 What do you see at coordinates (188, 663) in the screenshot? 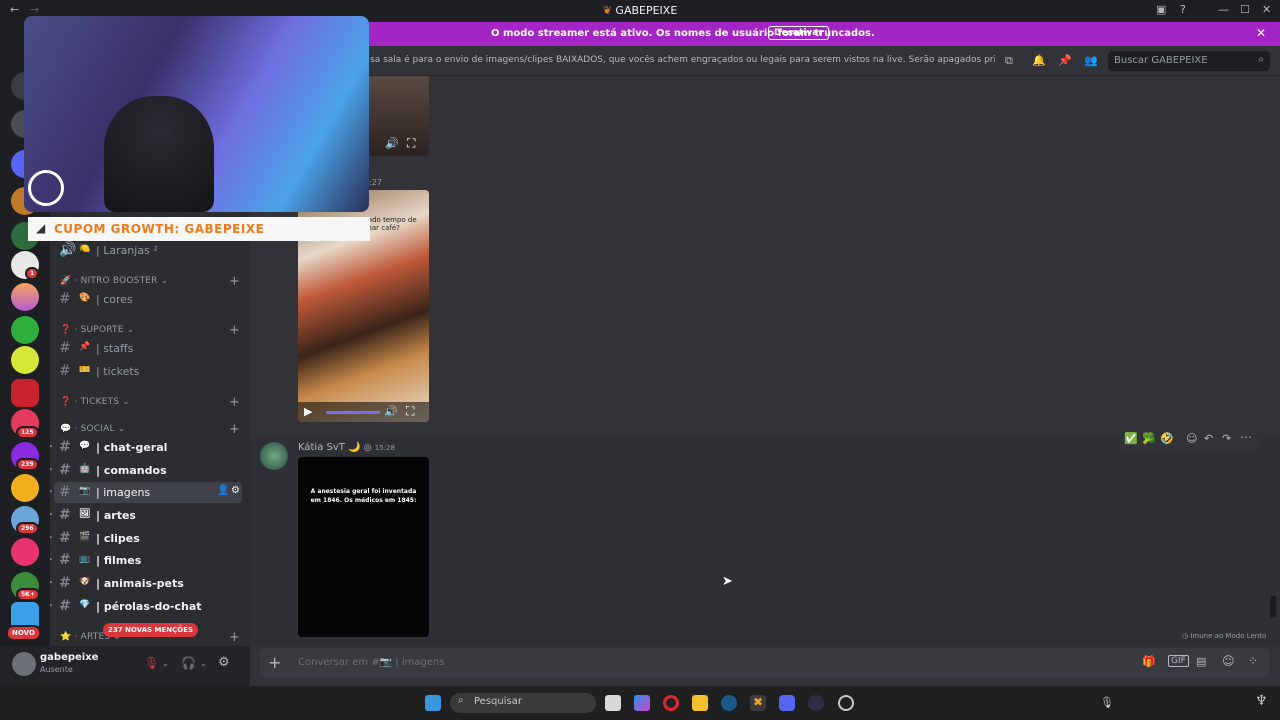
I see `headphones-icon: 🎧` at bounding box center [188, 663].